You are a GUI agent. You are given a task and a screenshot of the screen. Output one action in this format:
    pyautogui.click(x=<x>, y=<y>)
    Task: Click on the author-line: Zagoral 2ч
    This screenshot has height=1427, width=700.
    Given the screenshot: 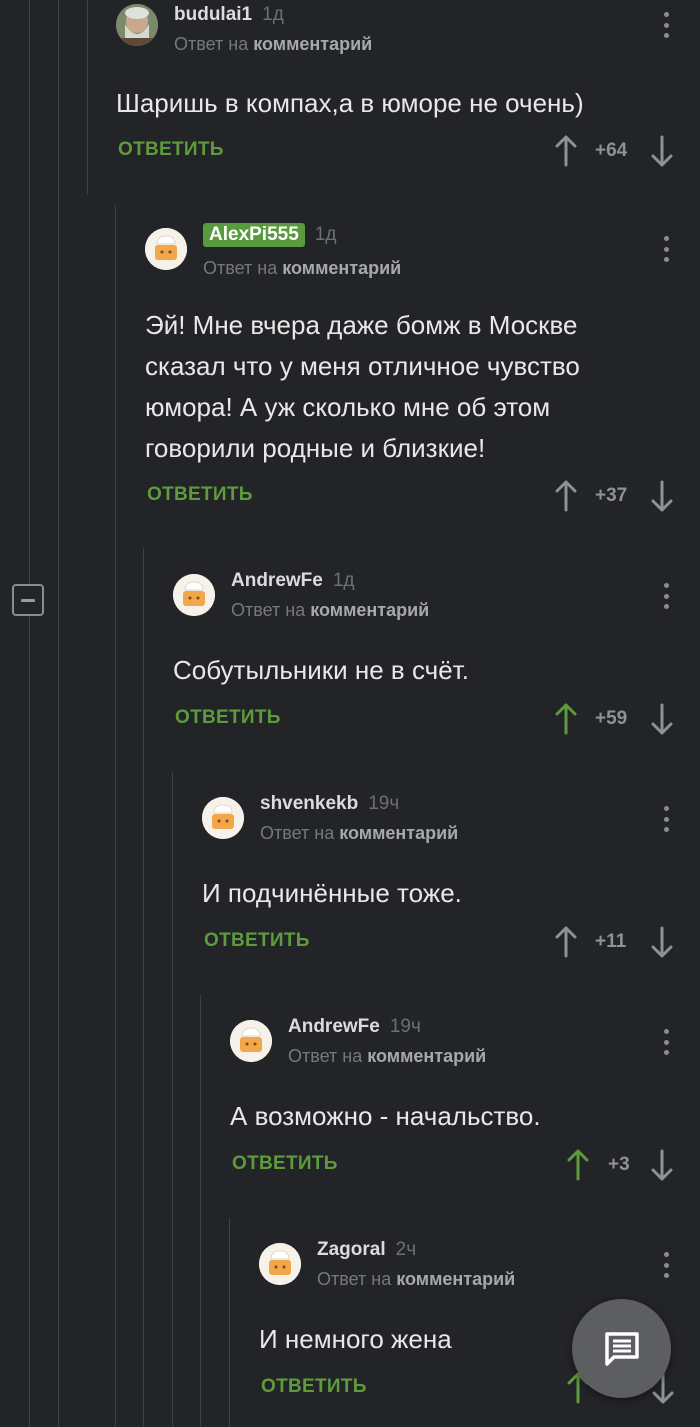 What is the action you would take?
    pyautogui.click(x=366, y=1250)
    